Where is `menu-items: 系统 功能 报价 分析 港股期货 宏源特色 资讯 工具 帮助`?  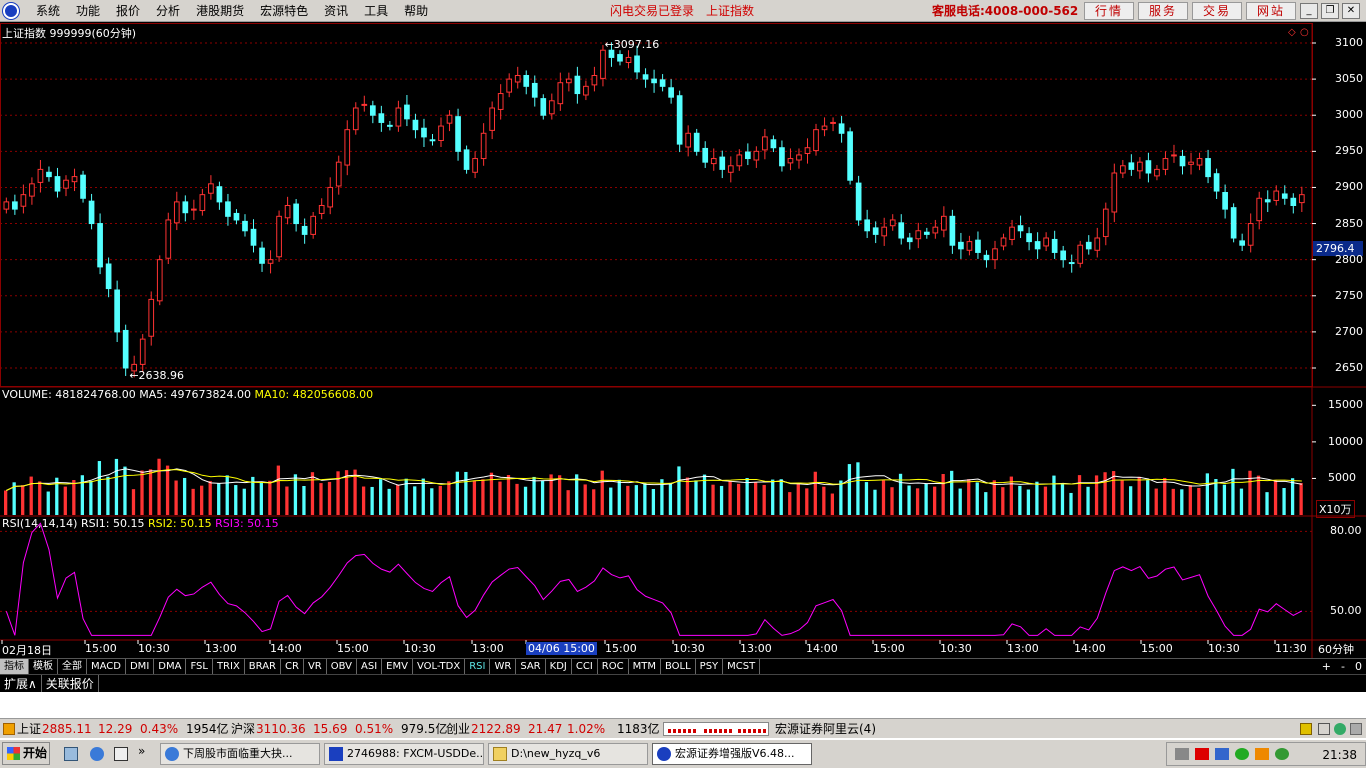 menu-items: 系统 功能 报价 分析 港股期货 宏源特色 资讯 工具 帮助 is located at coordinates (232, 11).